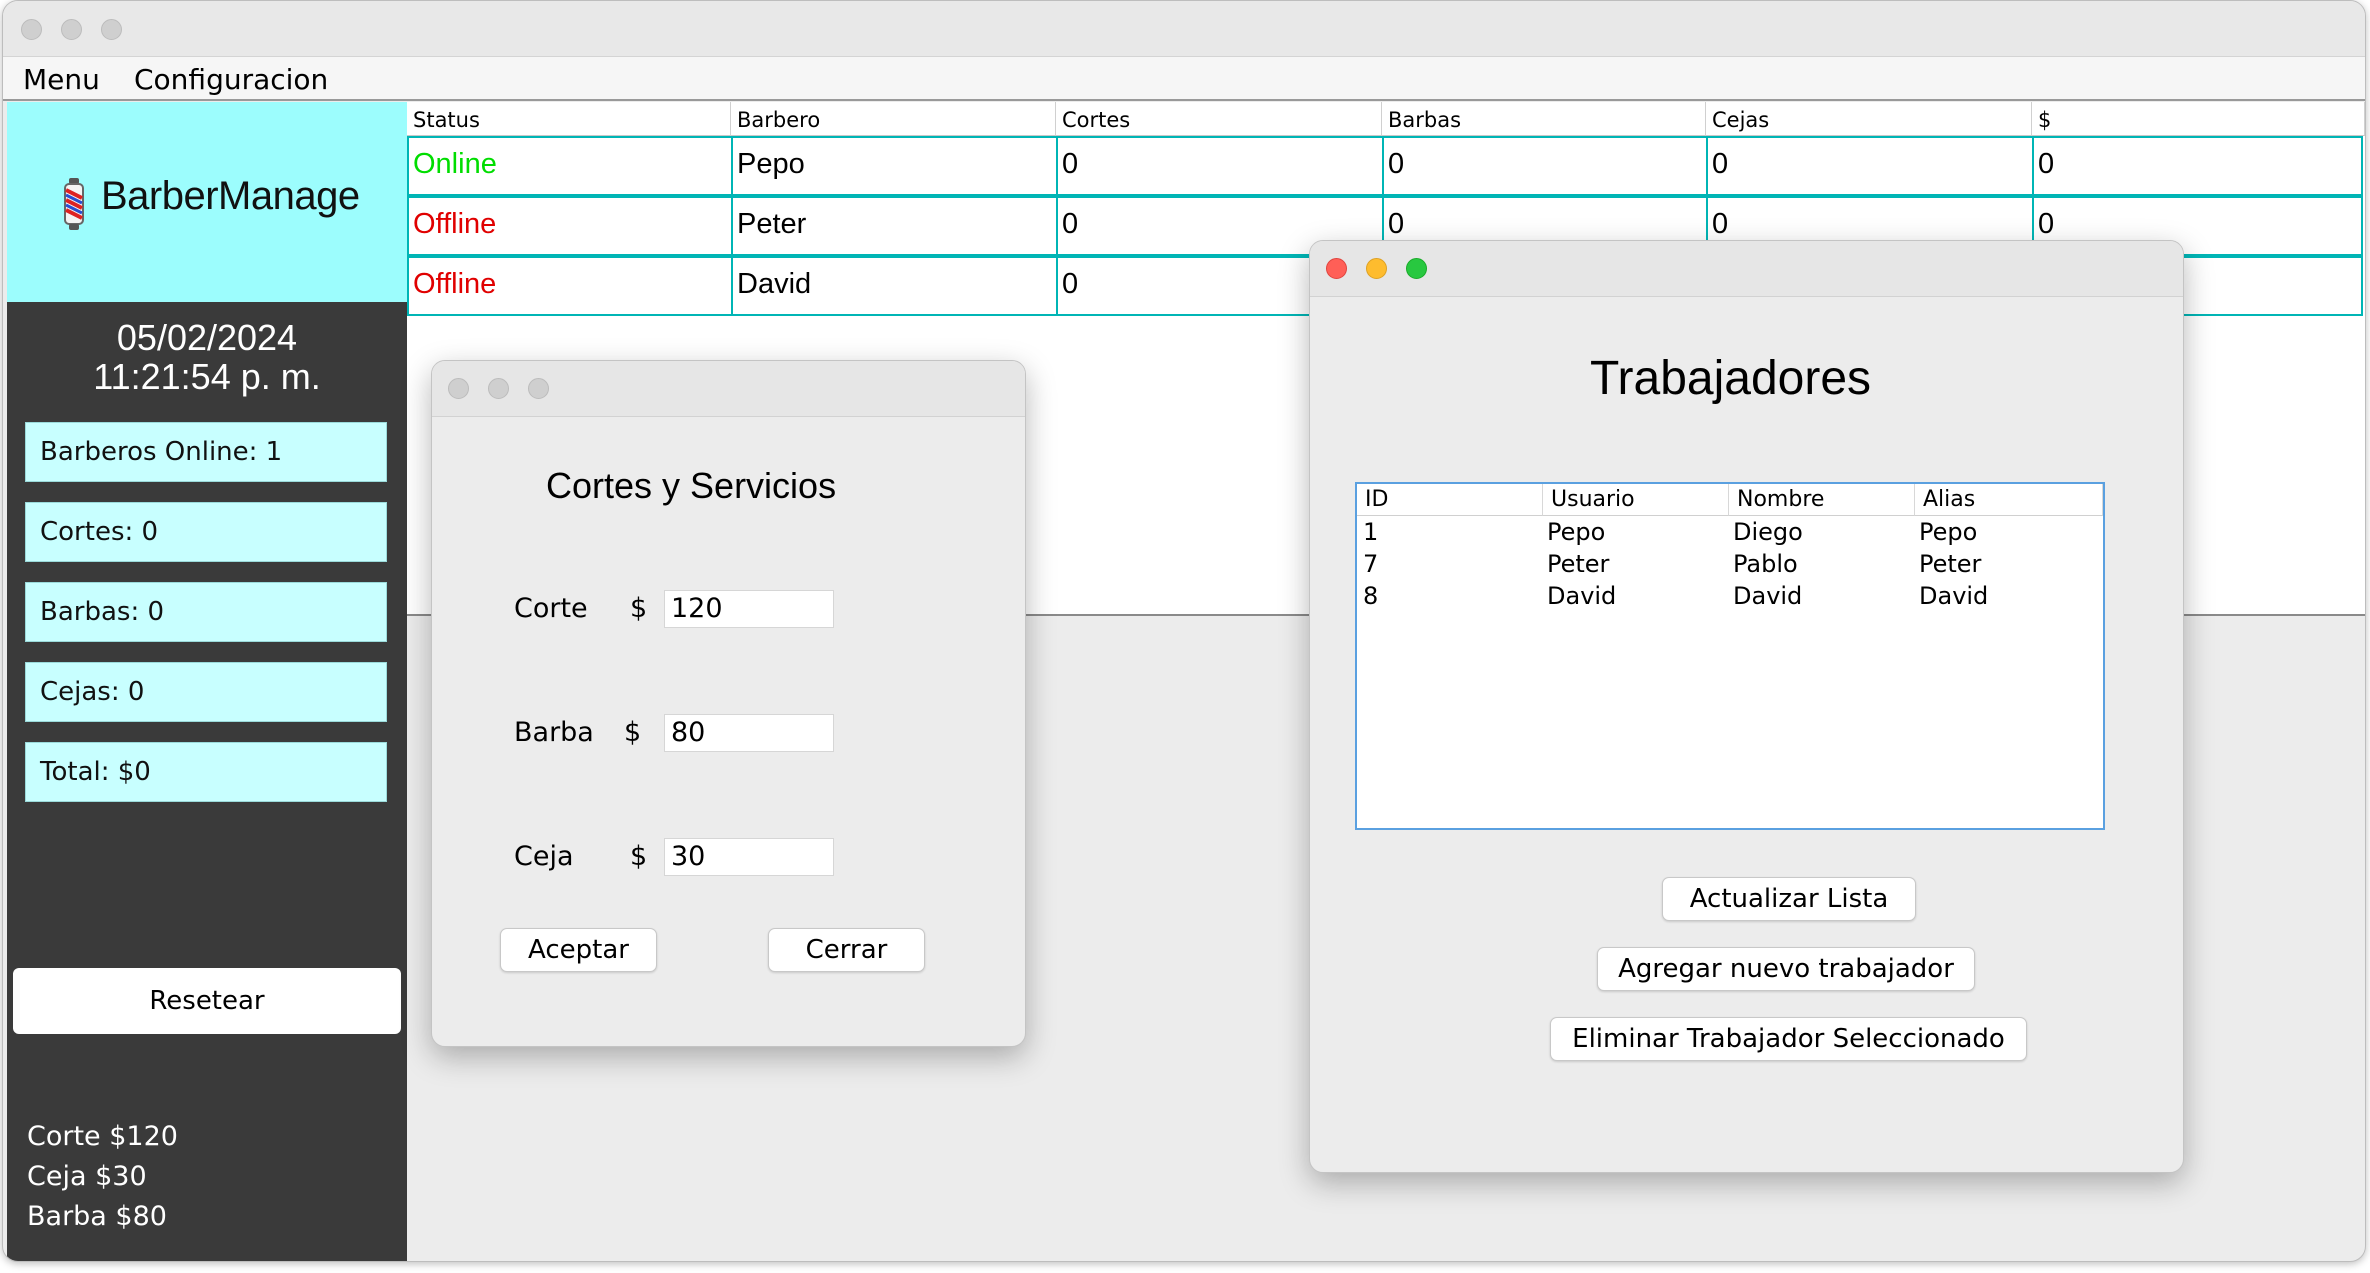 The width and height of the screenshot is (2370, 1273). What do you see at coordinates (1789, 899) in the screenshot?
I see `refresh-list-button: Actualizar Lista` at bounding box center [1789, 899].